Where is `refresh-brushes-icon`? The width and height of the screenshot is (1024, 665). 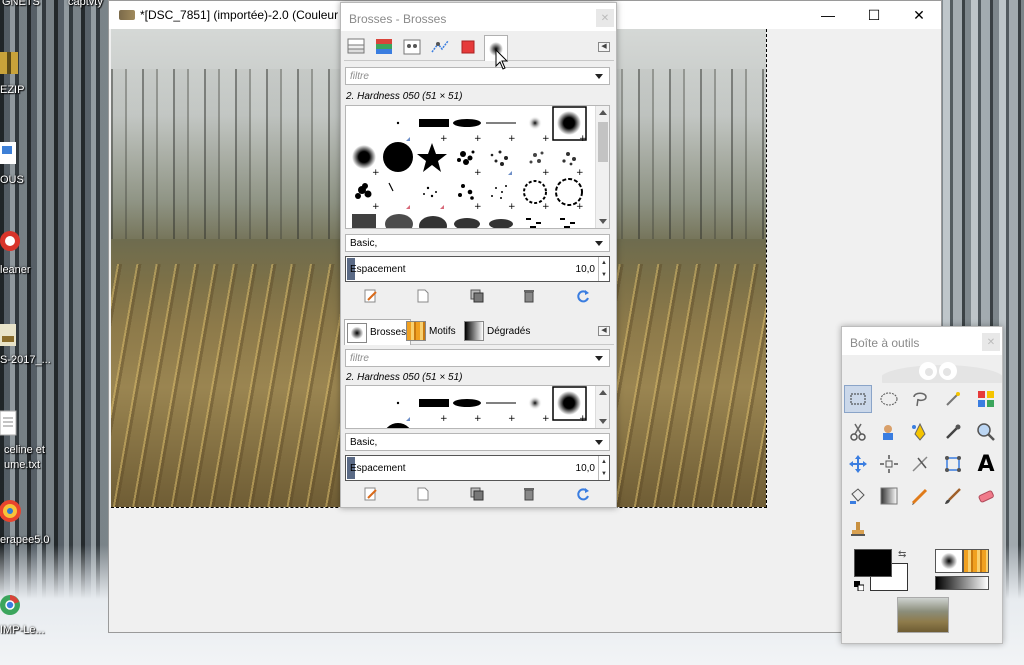 refresh-brushes-icon is located at coordinates (583, 296).